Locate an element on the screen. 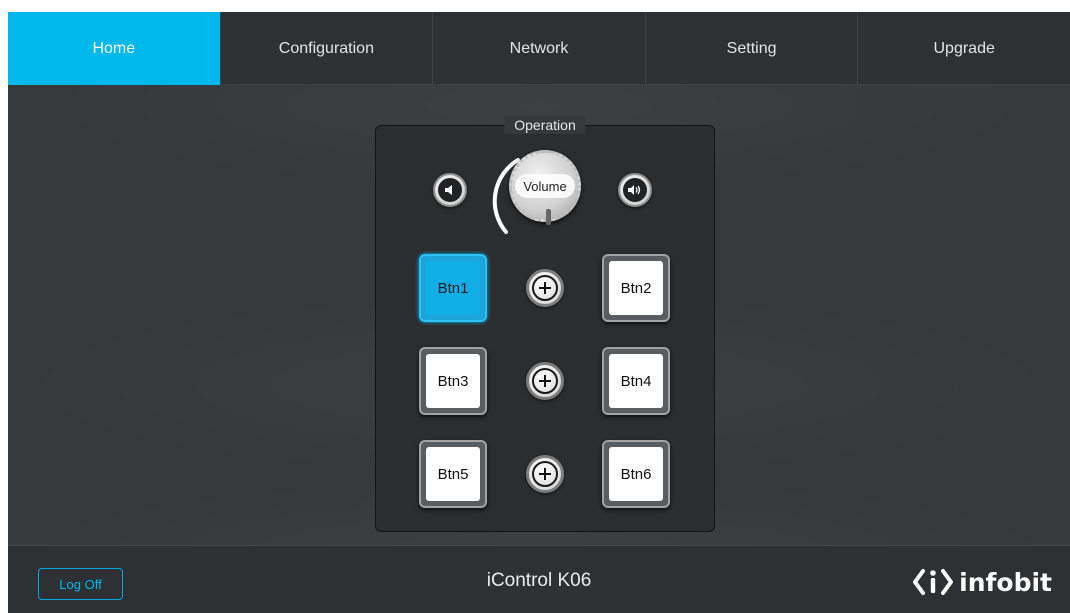  btn2-label: Btn2 is located at coordinates (636, 288).